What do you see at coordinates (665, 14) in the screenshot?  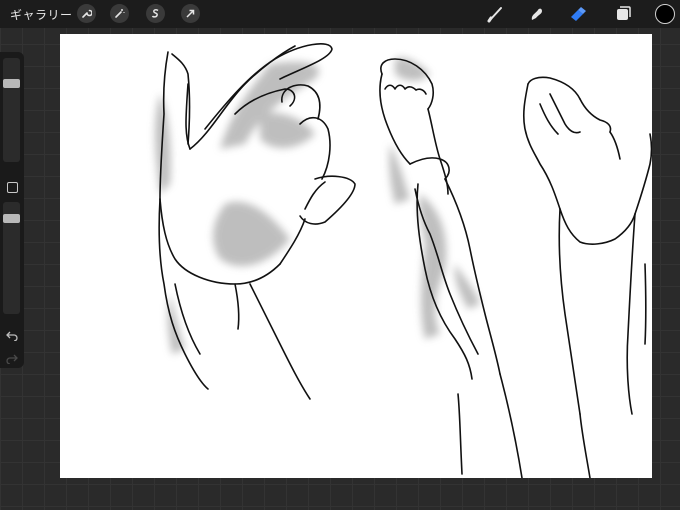 I see `color-picker-swatch` at bounding box center [665, 14].